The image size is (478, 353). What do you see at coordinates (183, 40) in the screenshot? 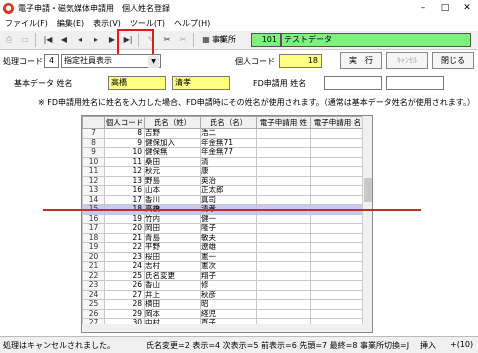
I see `copy-icon: ✂` at bounding box center [183, 40].